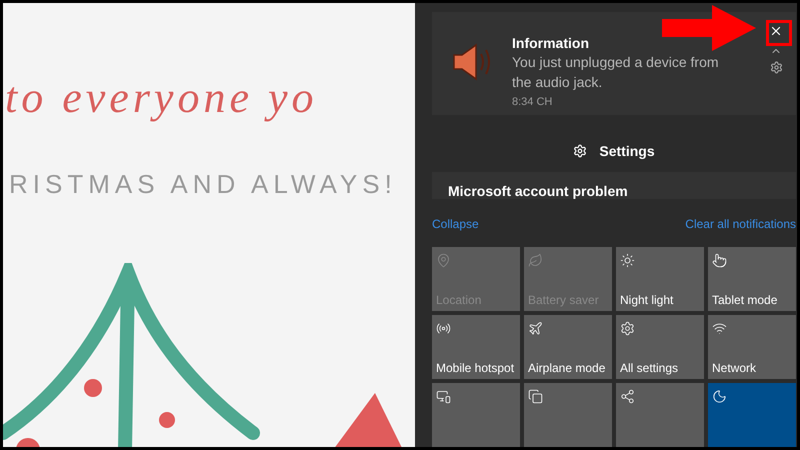  What do you see at coordinates (551, 43) in the screenshot?
I see `notification-title: Information` at bounding box center [551, 43].